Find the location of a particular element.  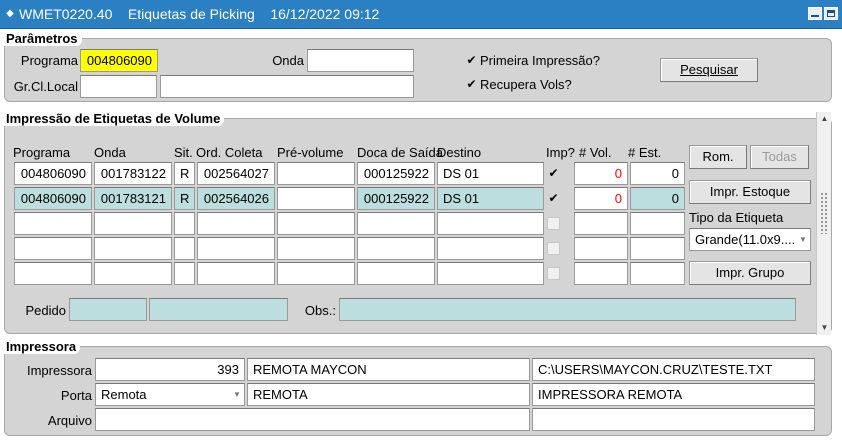

scroll-grip-icon is located at coordinates (824, 213).